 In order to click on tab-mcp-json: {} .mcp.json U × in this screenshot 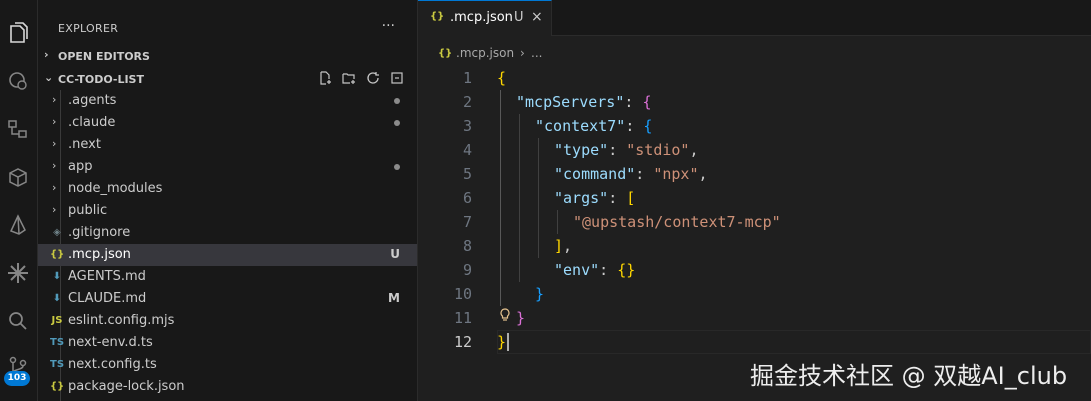, I will do `click(485, 18)`.